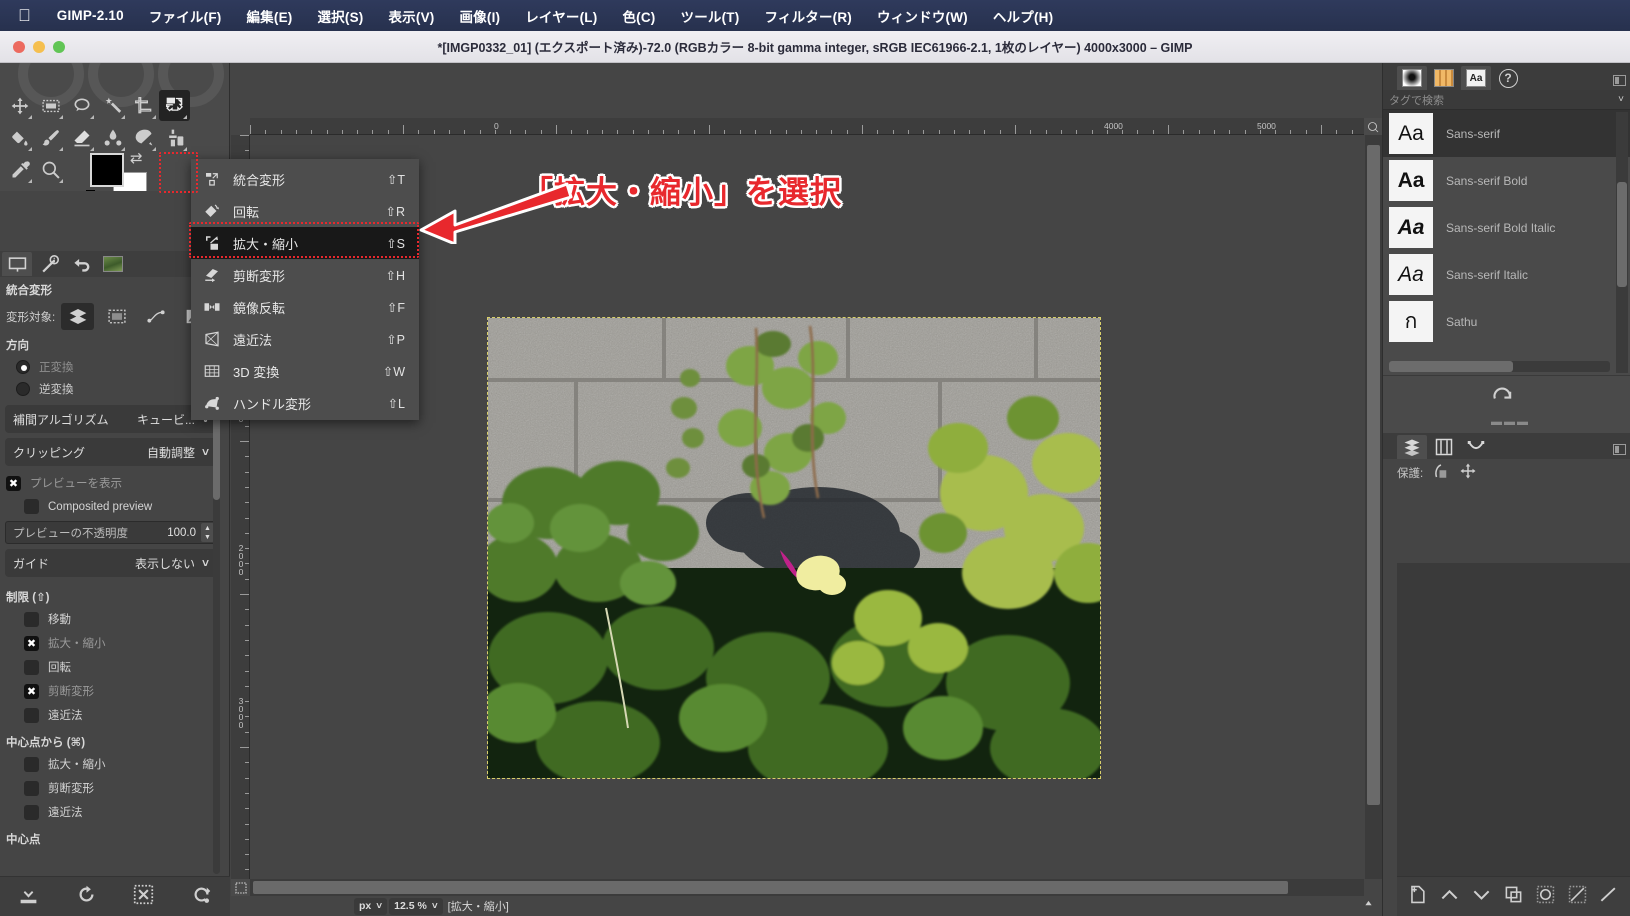 The height and width of the screenshot is (916, 1630). I want to click on constrain-perspective-checkbox: 遠近法, so click(111, 715).